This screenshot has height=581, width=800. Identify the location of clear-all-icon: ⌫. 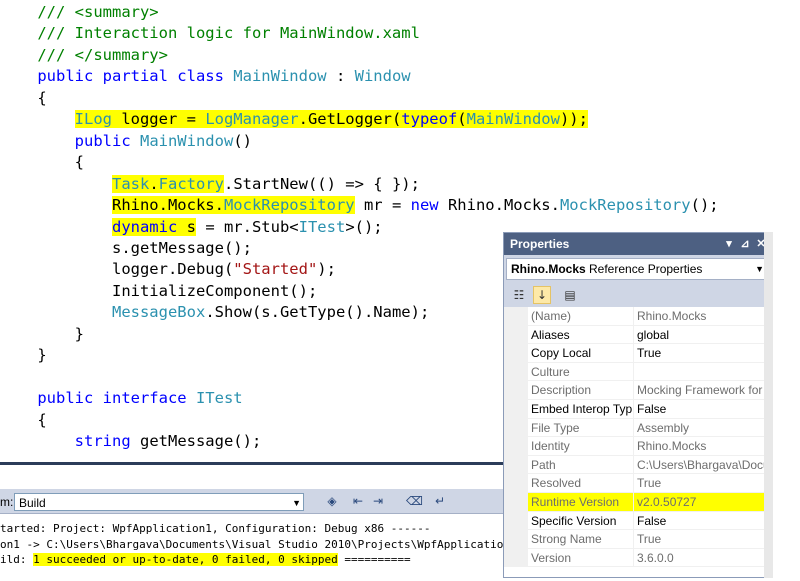
(414, 501).